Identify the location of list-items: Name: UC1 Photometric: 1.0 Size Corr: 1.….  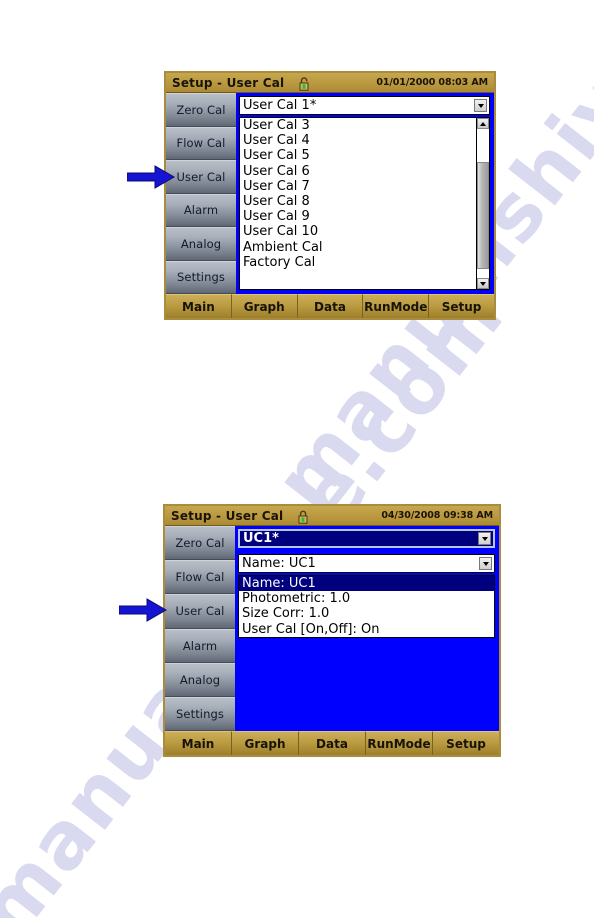
(366, 606).